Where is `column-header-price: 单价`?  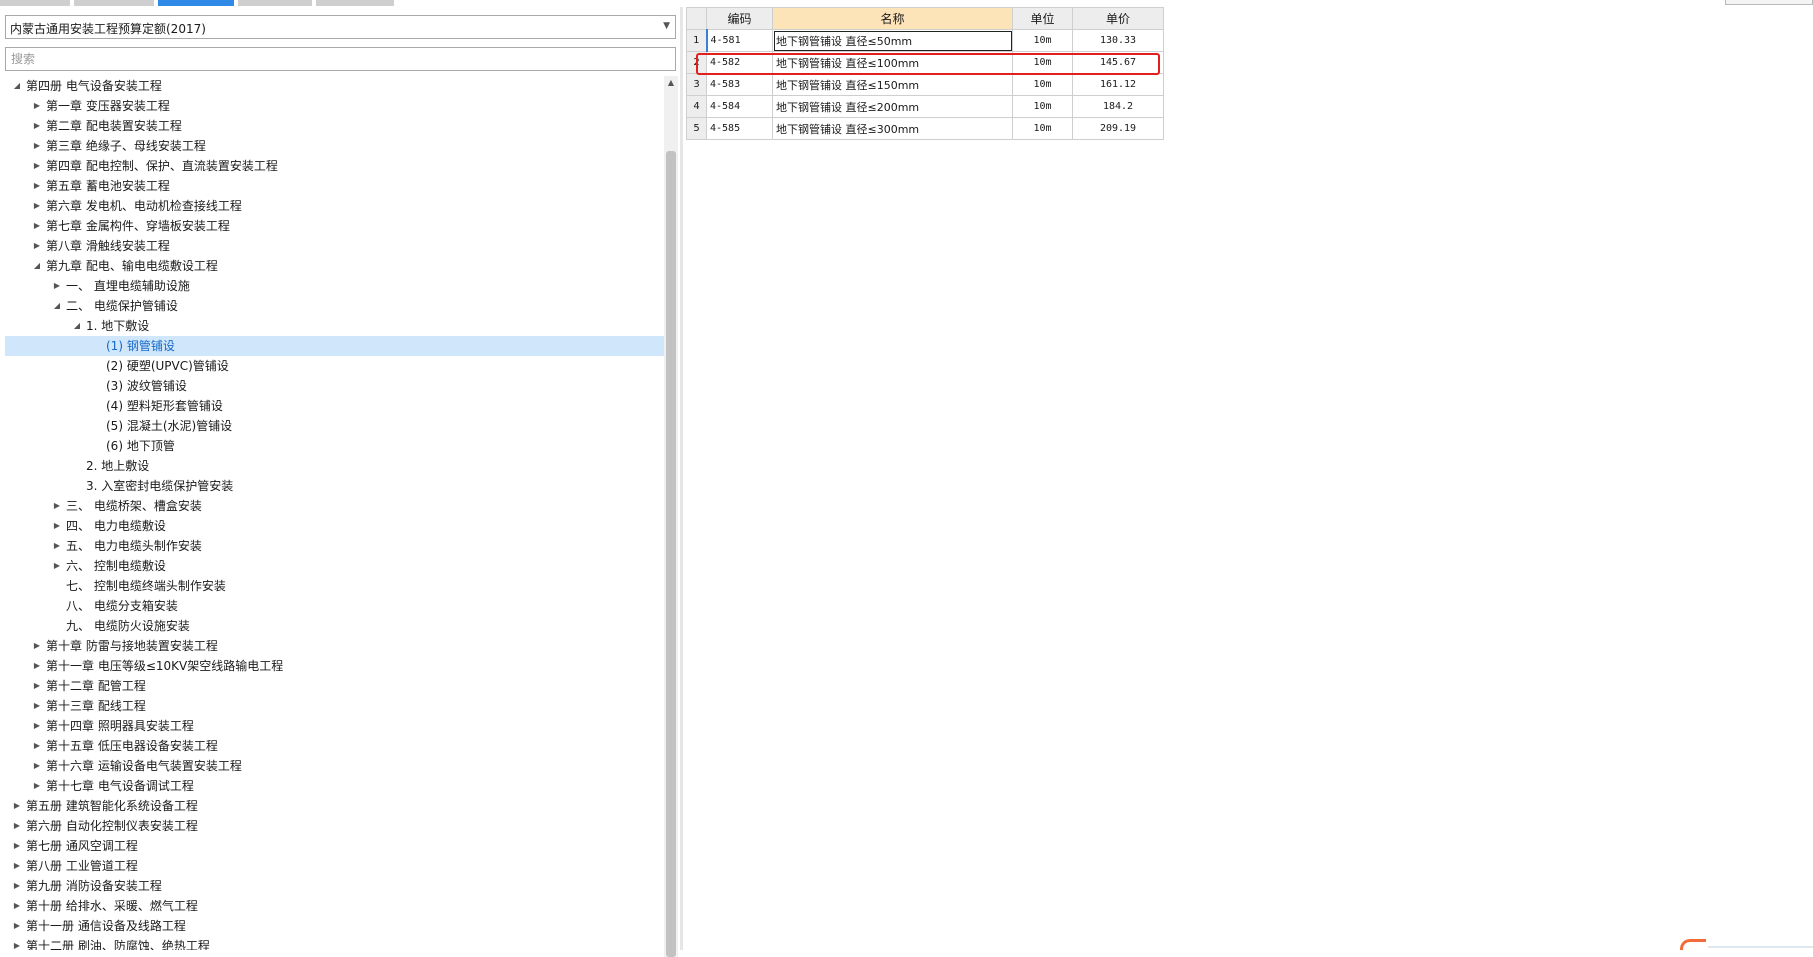
column-header-price: 单价 is located at coordinates (1118, 18).